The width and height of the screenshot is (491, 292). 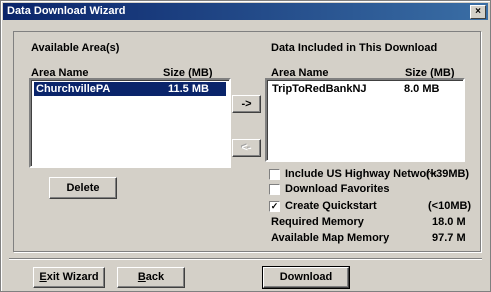 I want to click on window-title: Data Download Wizard, so click(x=66, y=11).